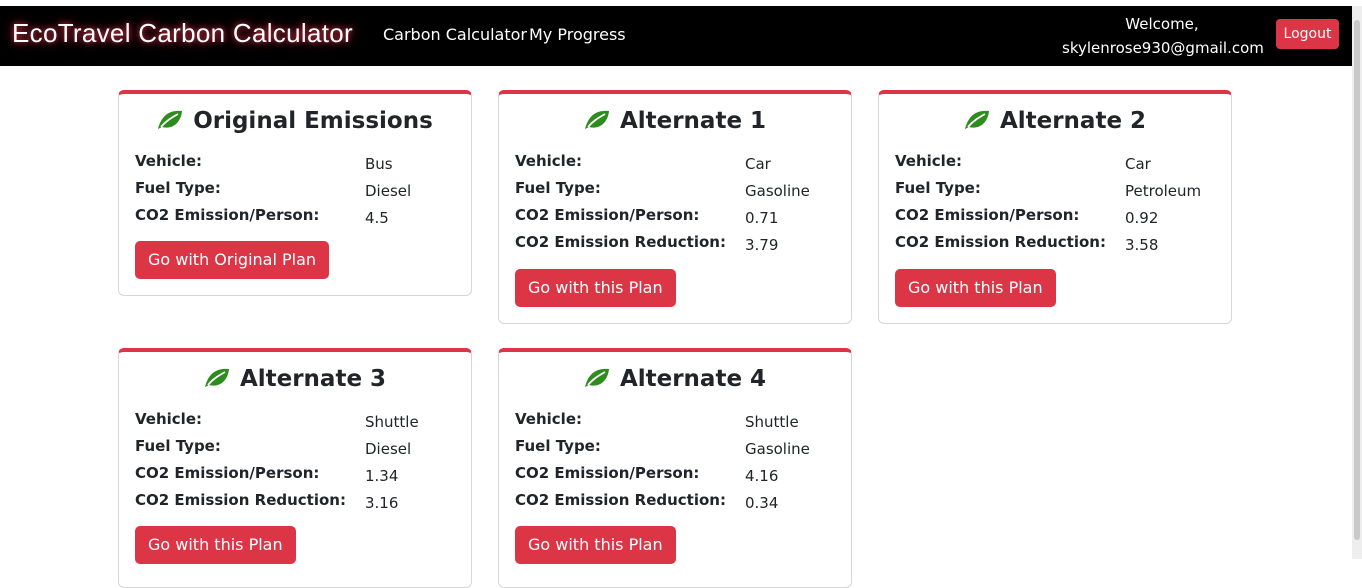 This screenshot has width=1362, height=588. Describe the element at coordinates (1142, 245) in the screenshot. I see `co2-reduction-value: 3.58` at that location.